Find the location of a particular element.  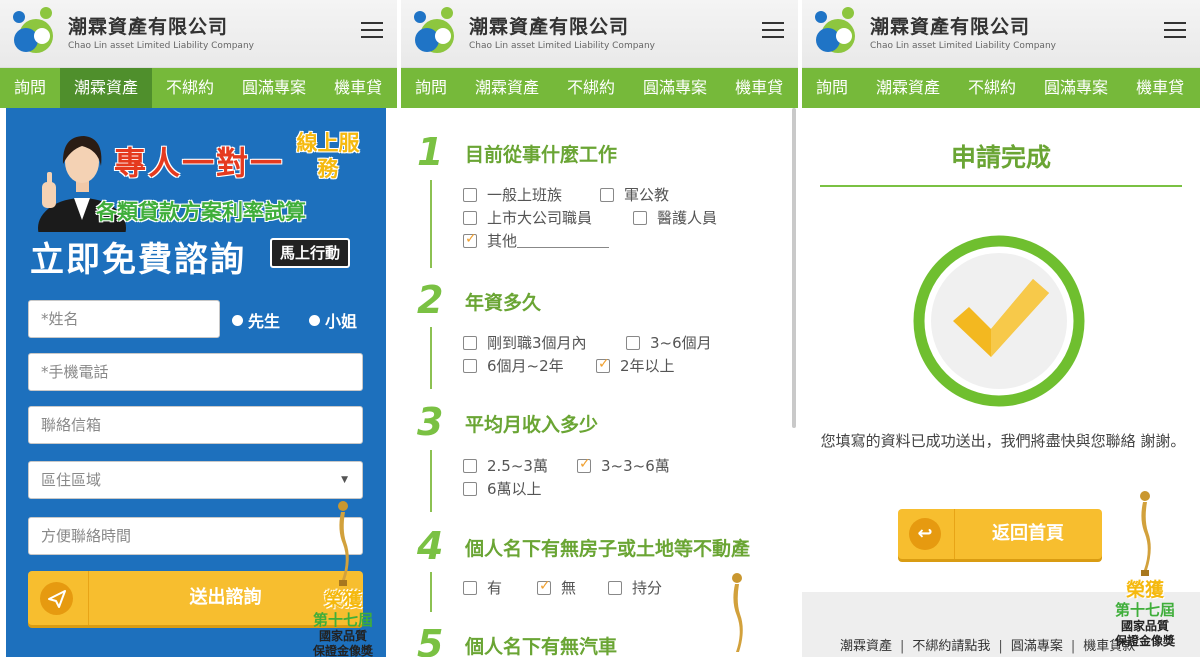

q1-option: 上市大公司職員 is located at coordinates (527, 217).